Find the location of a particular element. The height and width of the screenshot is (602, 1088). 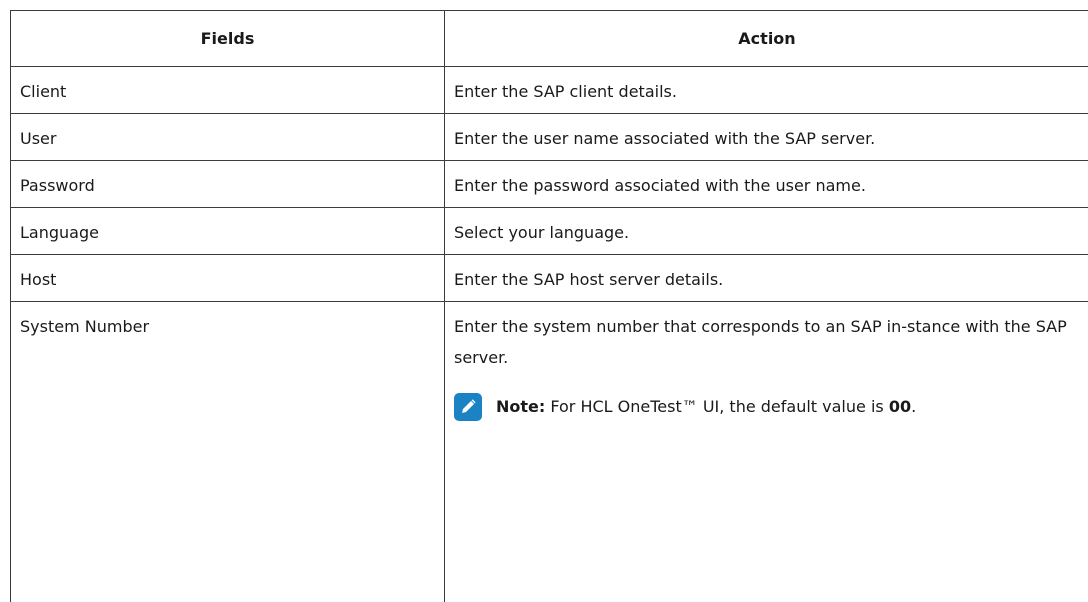

action-cell: Select your language. is located at coordinates (766, 231).